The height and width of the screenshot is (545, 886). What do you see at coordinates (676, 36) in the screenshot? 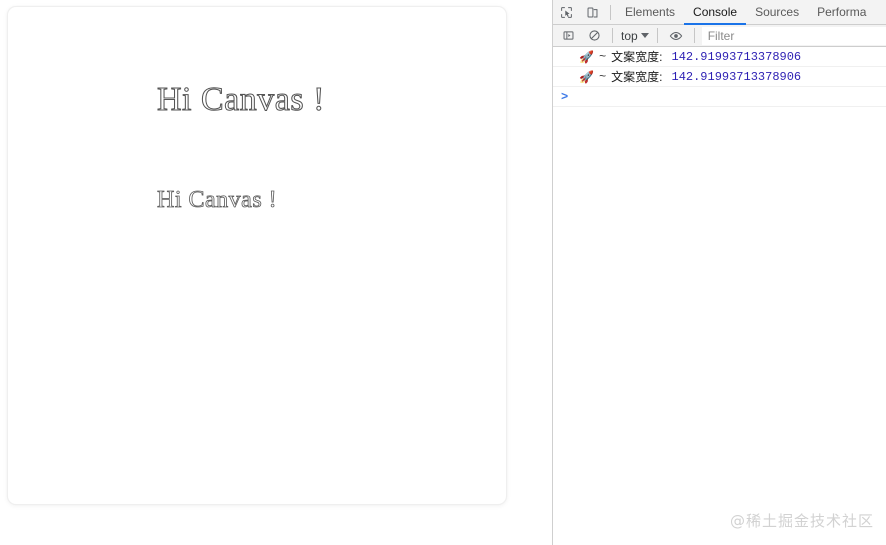
I see `eye-icon` at bounding box center [676, 36].